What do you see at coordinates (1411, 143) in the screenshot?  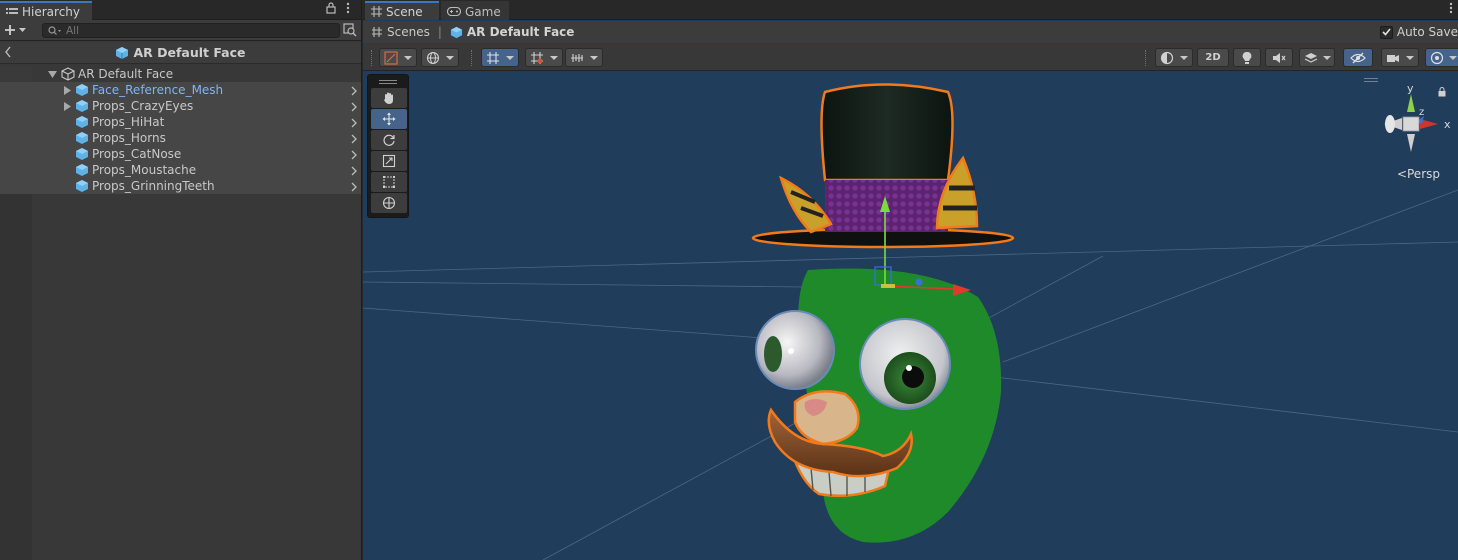 I see `axis-neg-y-cone` at bounding box center [1411, 143].